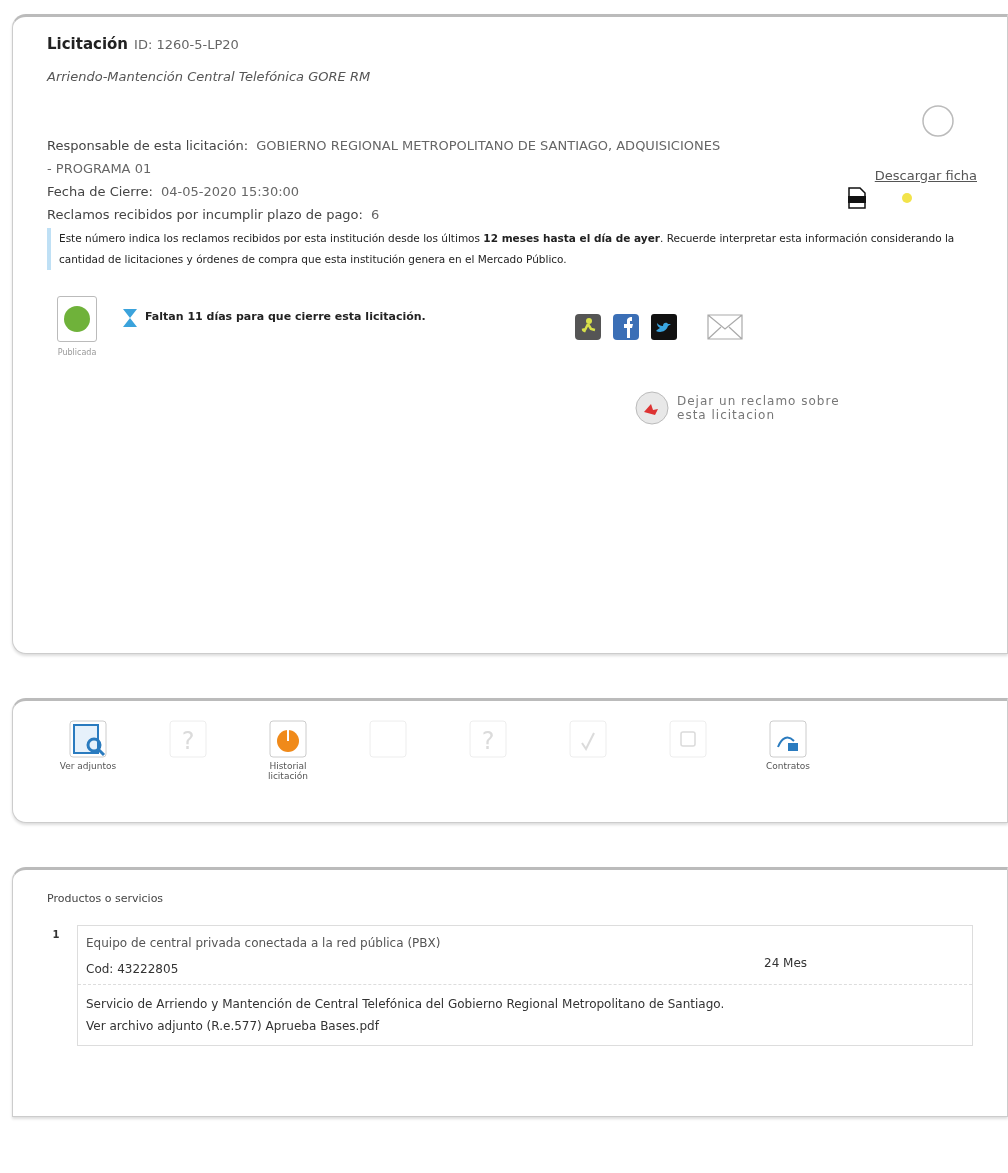 The width and height of the screenshot is (1008, 1173). What do you see at coordinates (512, 249) in the screenshot?
I see `info-note: Este número indica los reclamos recibidos por esta institución desde los últimos 12 meses hasta el día de ayer. Recuerde interpretar esta información considerando la cantidad de licitaciones y órdenes de compra que esta institución genera en el Mercado Público.` at bounding box center [512, 249].